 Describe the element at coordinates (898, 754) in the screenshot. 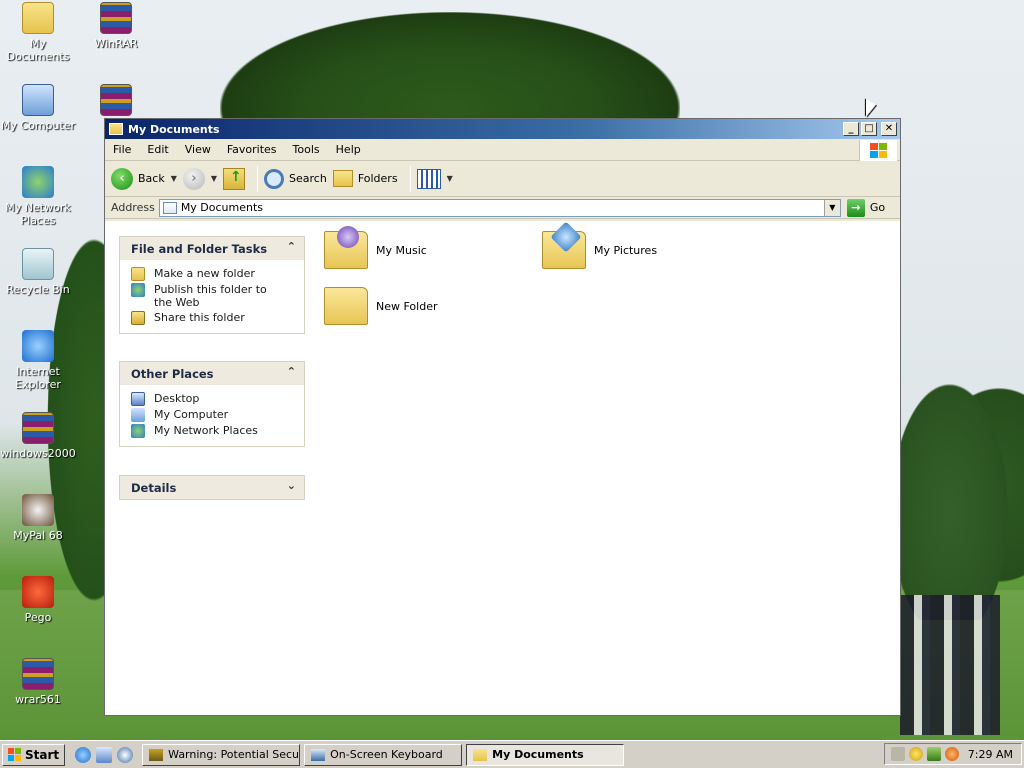

I see `keyboard-tray-icon` at that location.